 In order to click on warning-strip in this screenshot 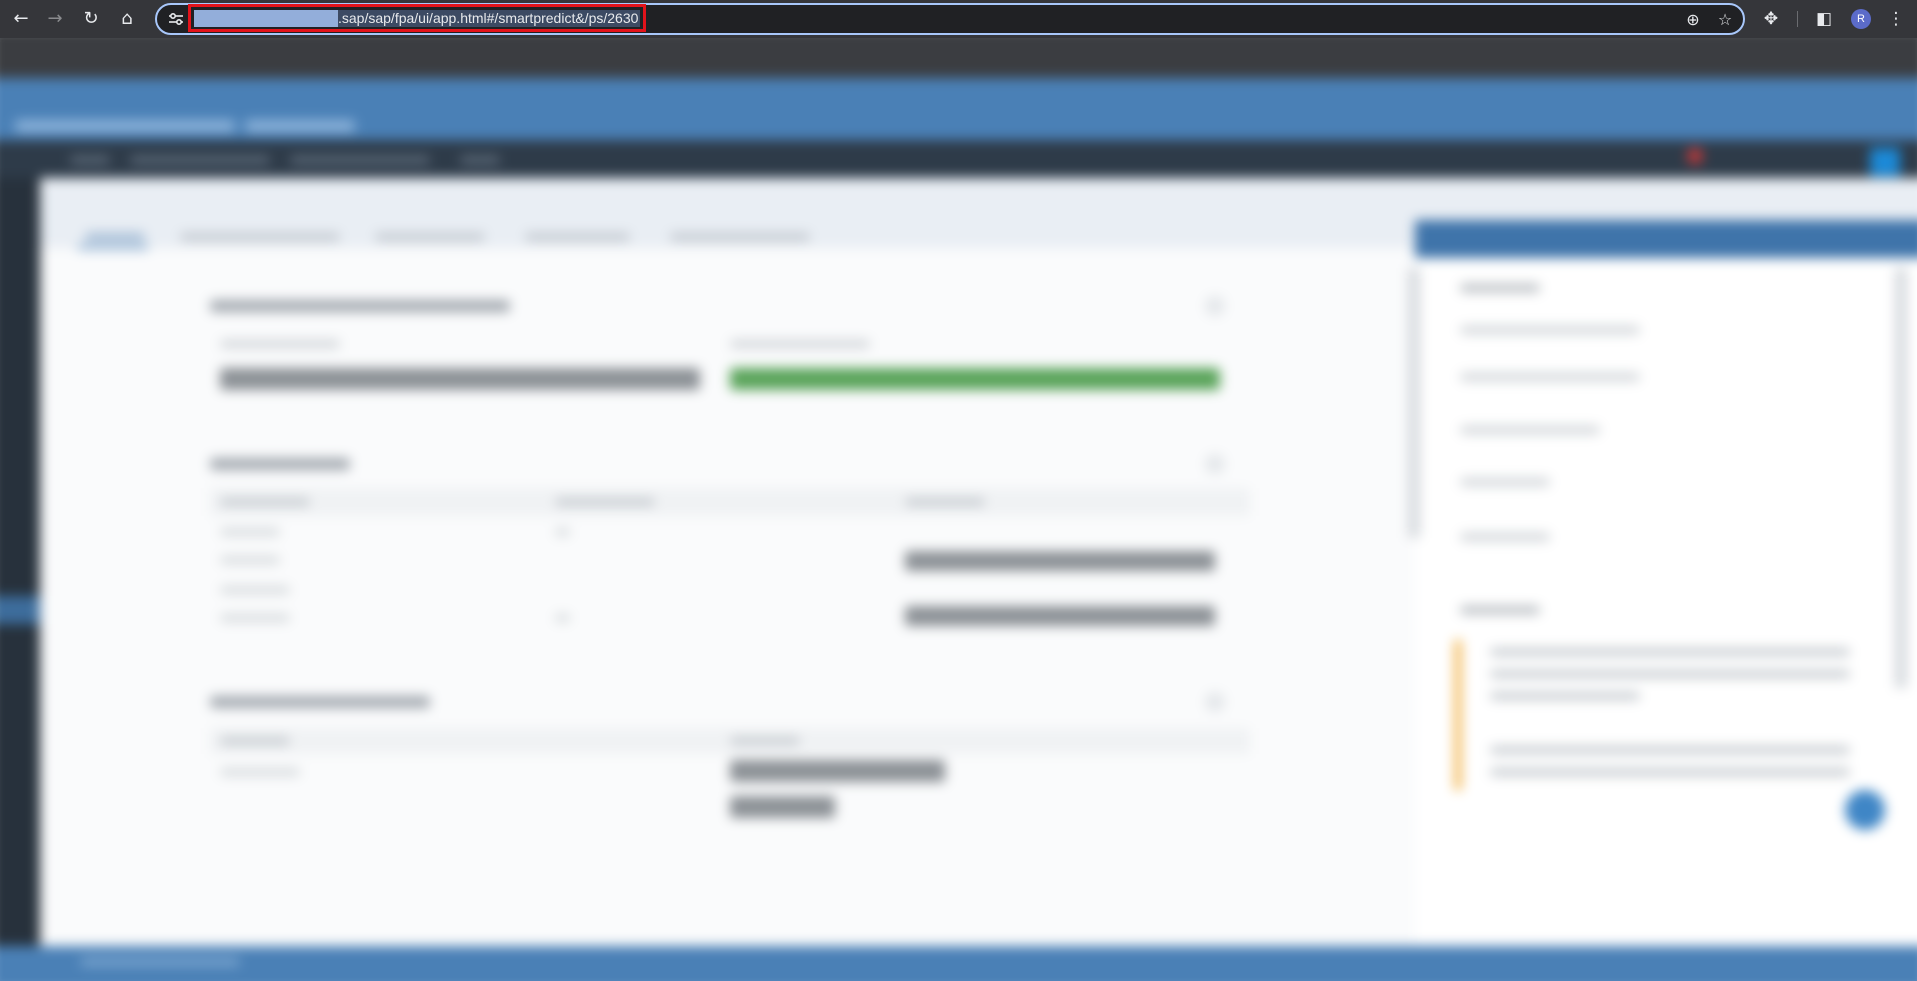, I will do `click(1458, 715)`.